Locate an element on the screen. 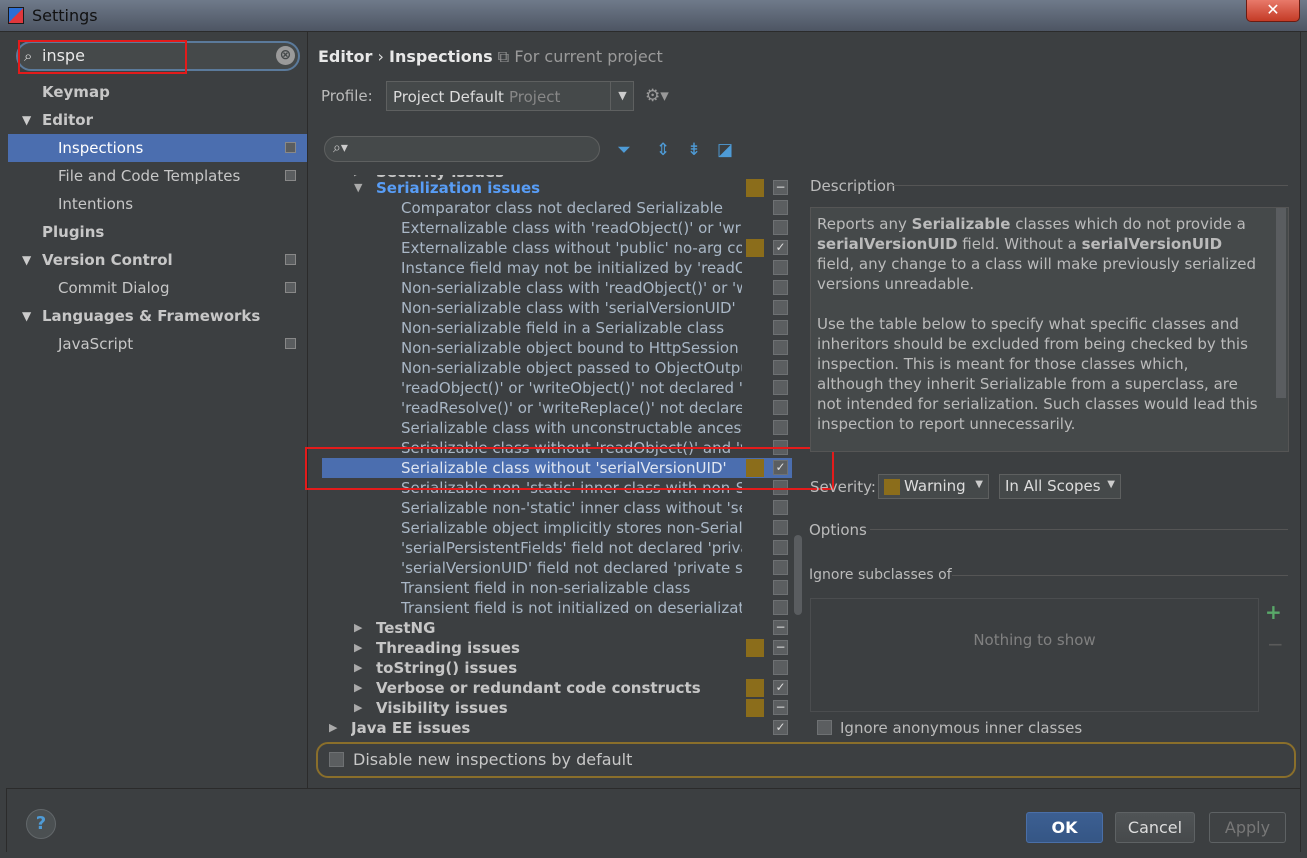 Image resolution: width=1307 pixels, height=858 pixels. profile-select: Project Default Project ▼ is located at coordinates (510, 96).